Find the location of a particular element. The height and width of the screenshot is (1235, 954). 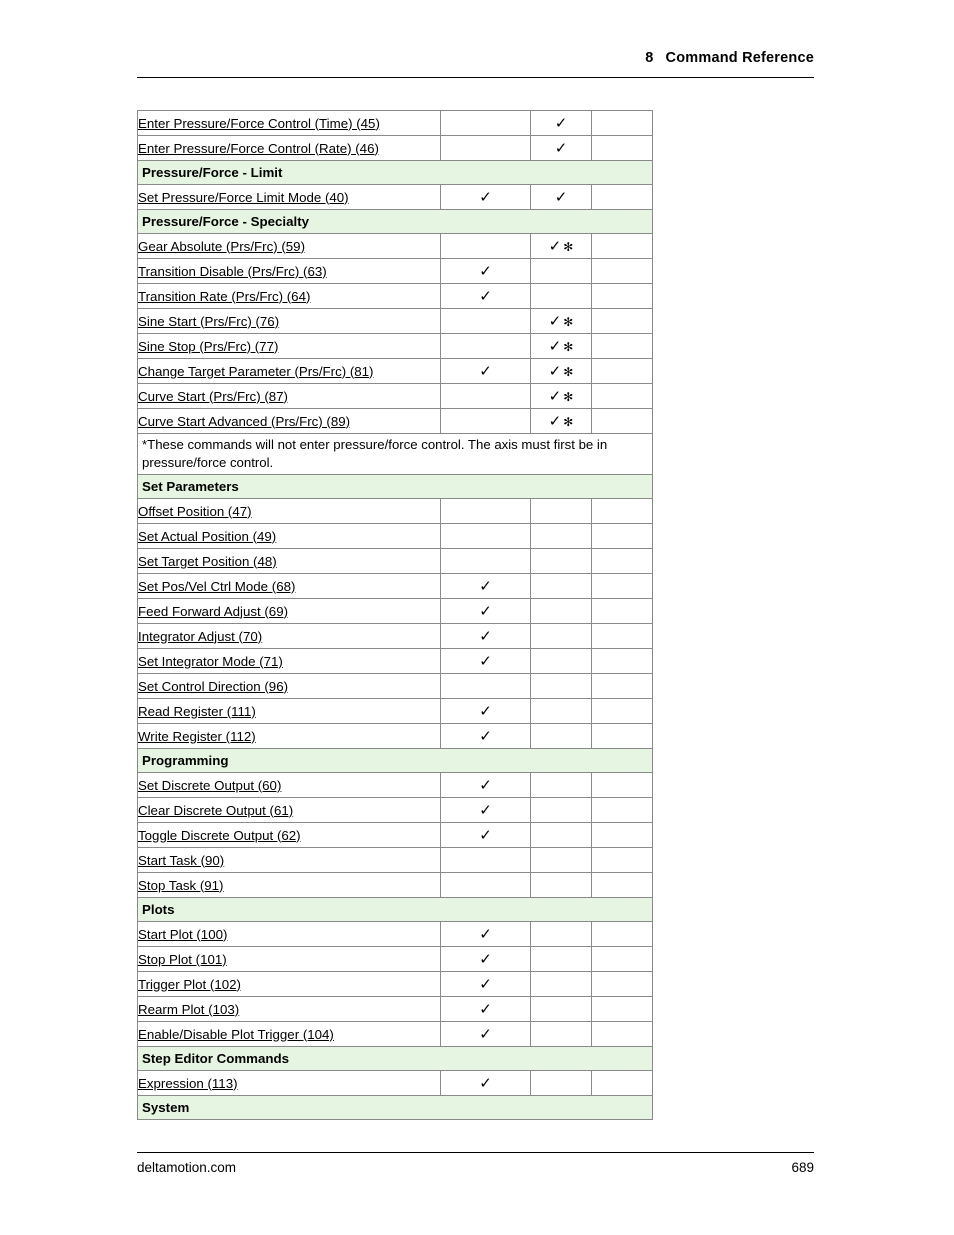

command-link: Change Target Parameter (Prs/Frc) (81) is located at coordinates (289, 371).